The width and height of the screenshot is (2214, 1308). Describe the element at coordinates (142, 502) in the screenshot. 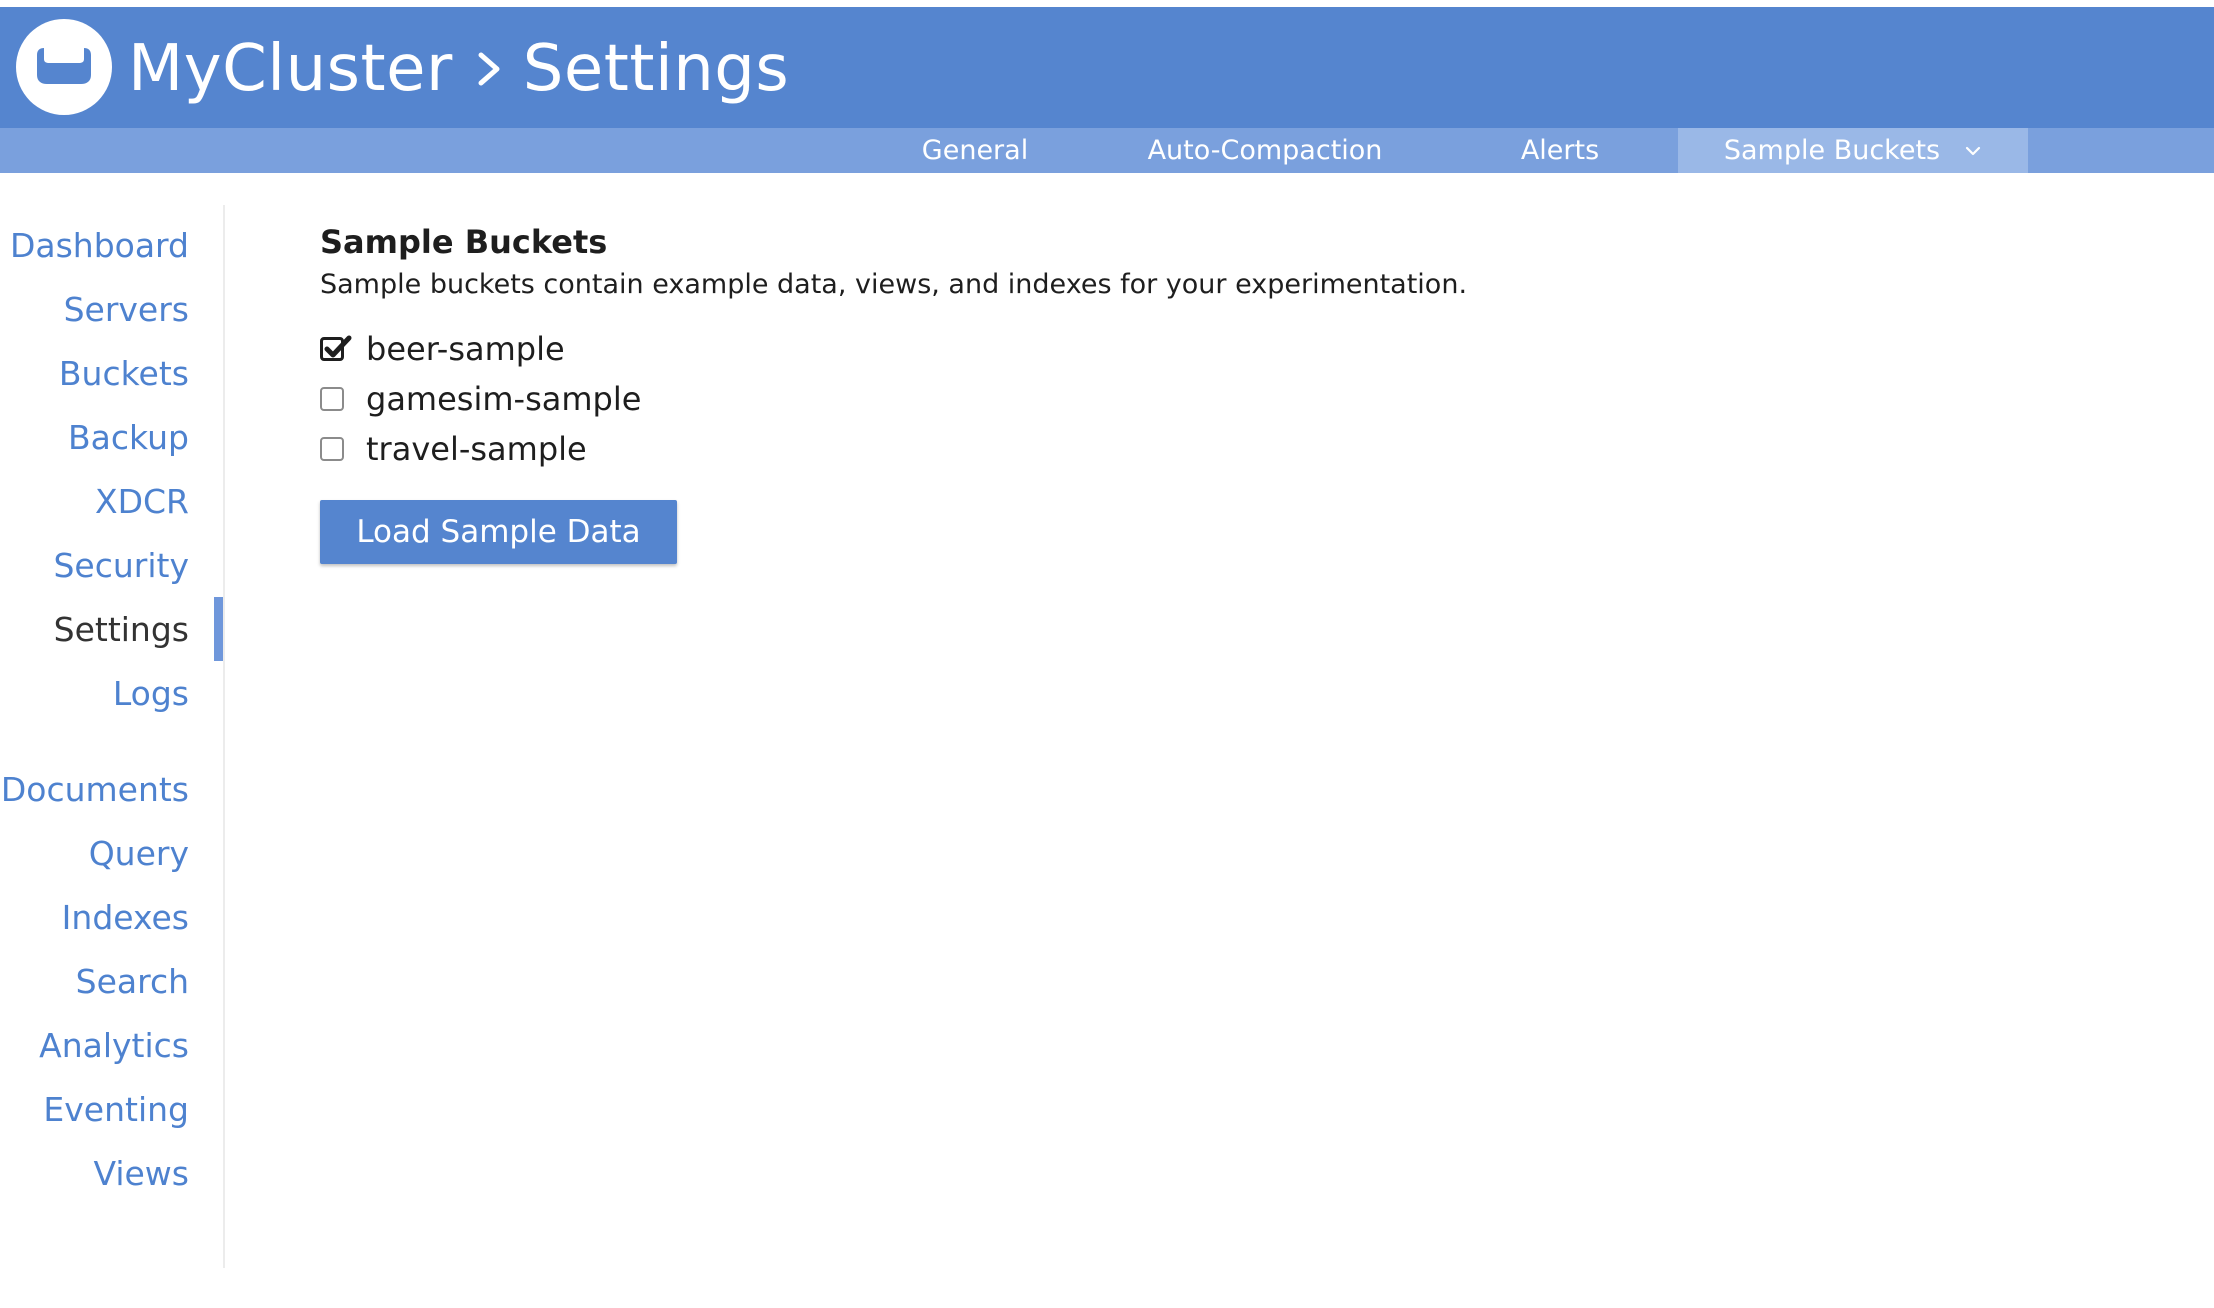

I see `sidebar-item-xdcr: XDCR` at that location.